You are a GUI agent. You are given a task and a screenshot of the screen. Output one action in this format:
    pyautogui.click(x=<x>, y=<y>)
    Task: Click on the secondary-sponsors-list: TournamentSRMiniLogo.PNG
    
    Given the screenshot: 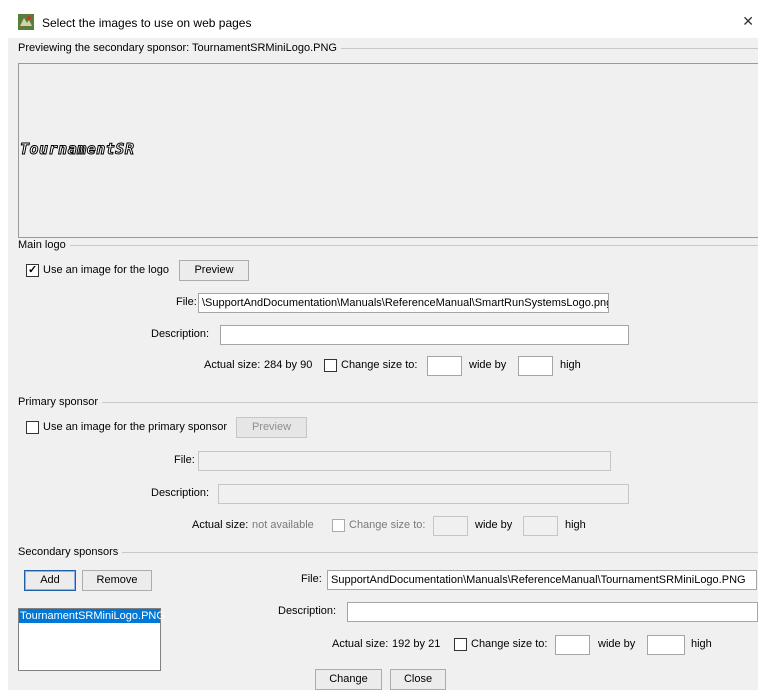 What is the action you would take?
    pyautogui.click(x=91, y=639)
    